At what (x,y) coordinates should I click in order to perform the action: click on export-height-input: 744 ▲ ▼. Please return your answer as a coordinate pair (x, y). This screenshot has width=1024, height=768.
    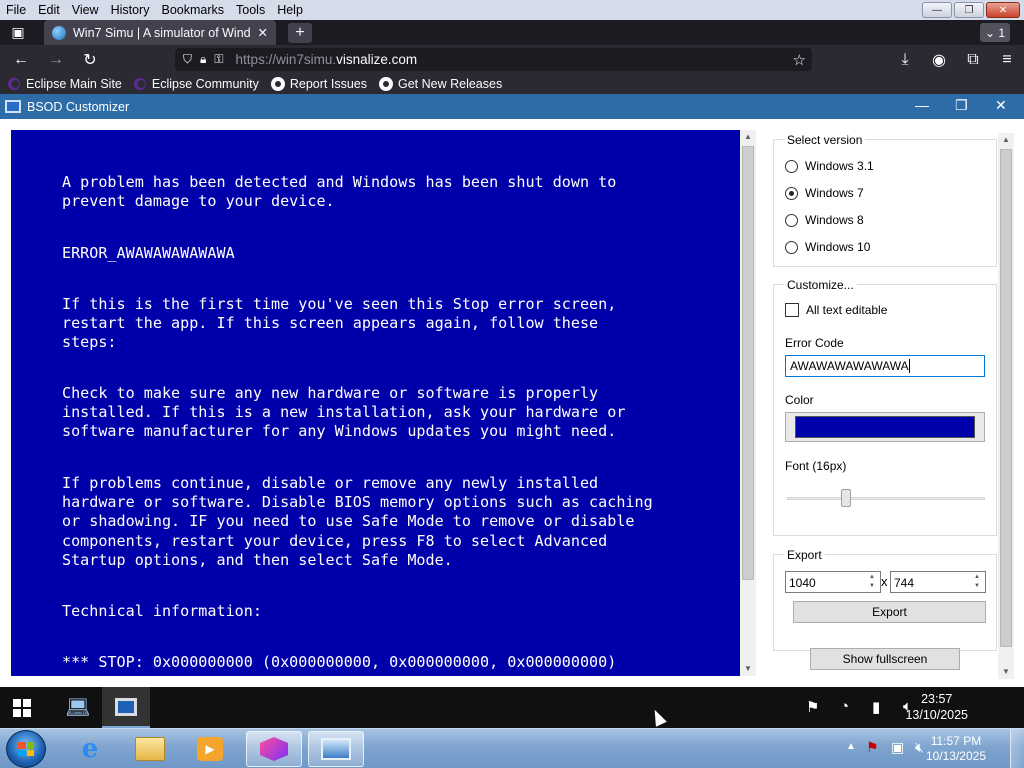
    Looking at the image, I should click on (938, 582).